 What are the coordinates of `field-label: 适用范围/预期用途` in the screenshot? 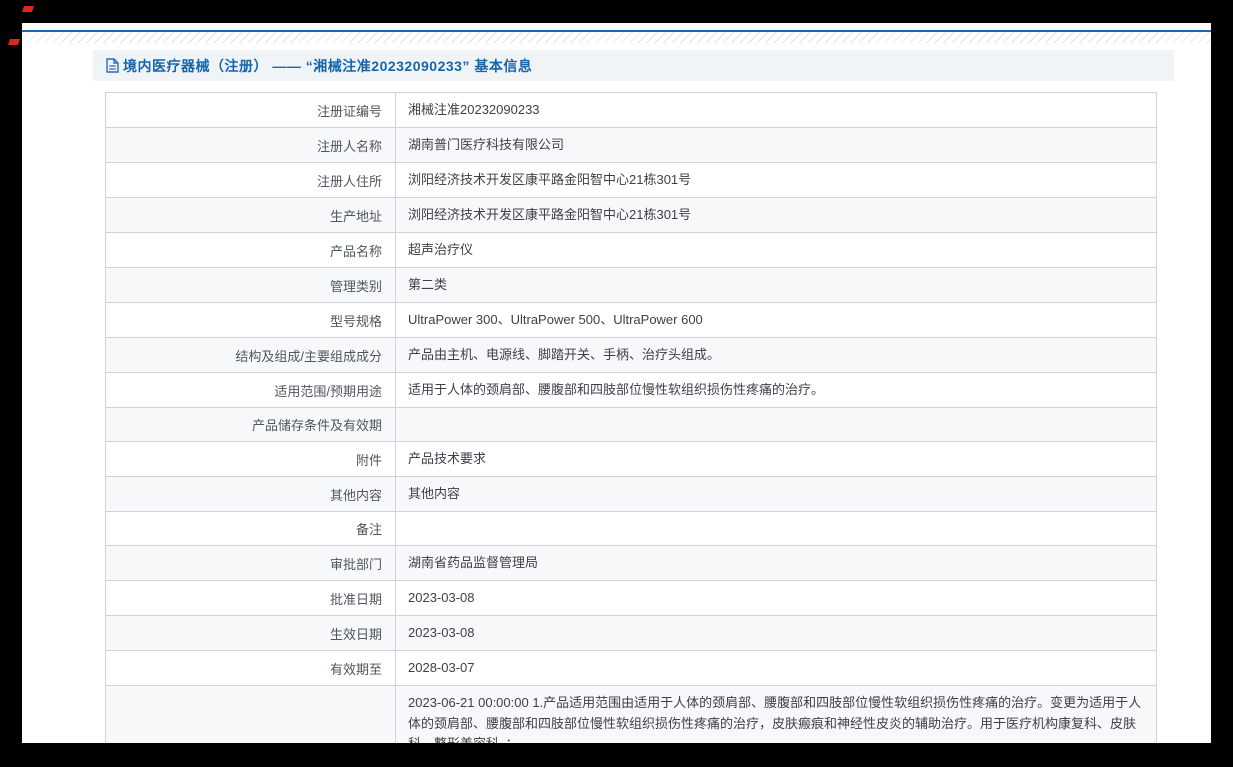 It's located at (250, 390).